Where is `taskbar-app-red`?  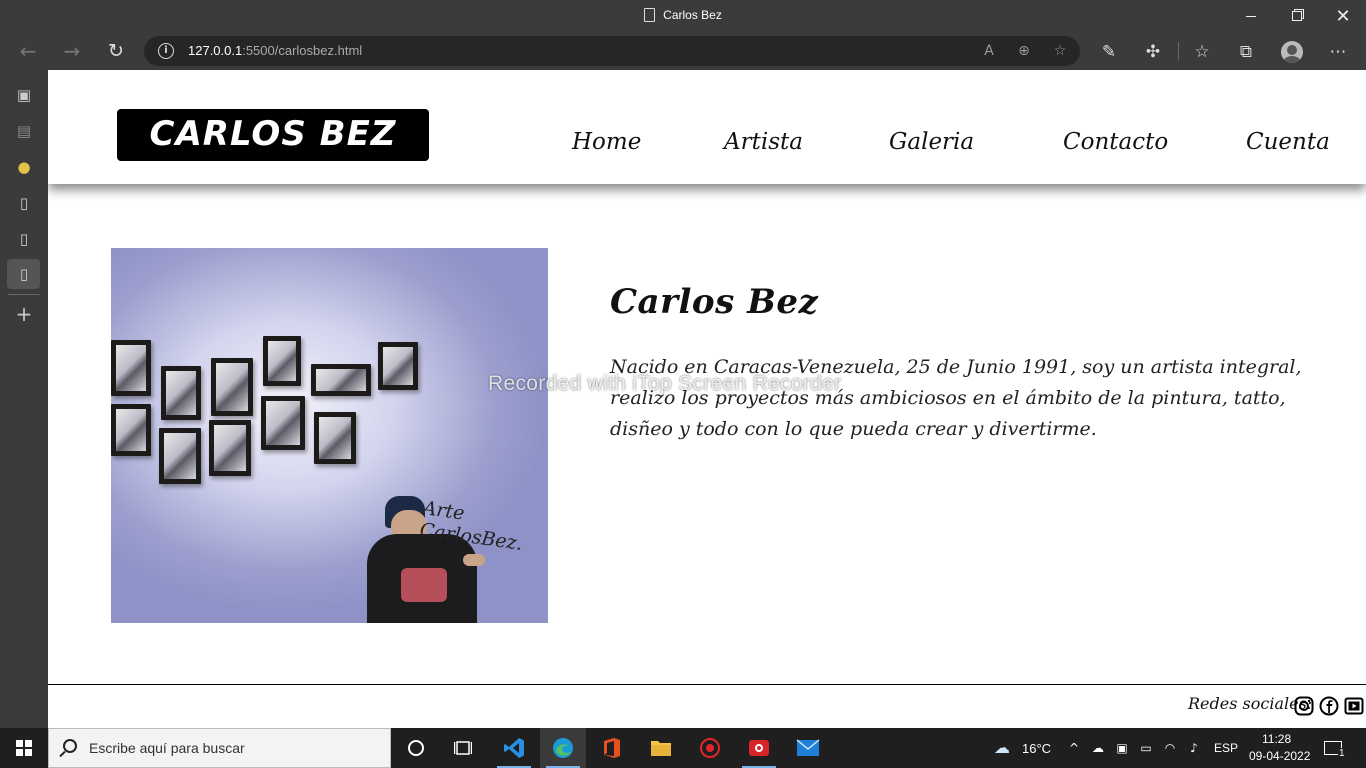
taskbar-app-red is located at coordinates (710, 748).